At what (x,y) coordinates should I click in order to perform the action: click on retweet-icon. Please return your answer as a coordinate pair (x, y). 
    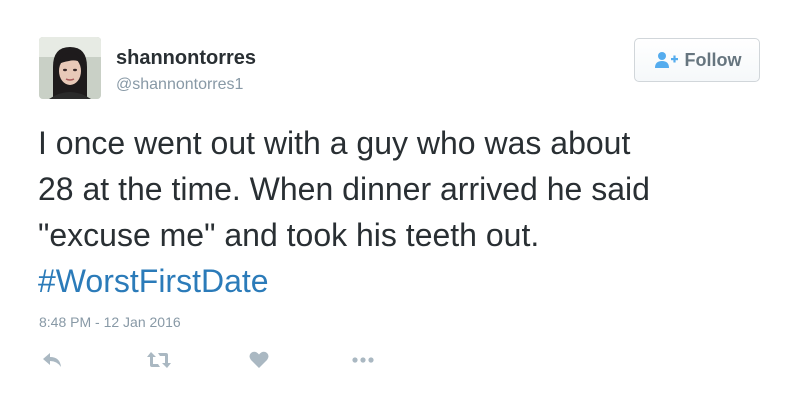
    Looking at the image, I should click on (159, 360).